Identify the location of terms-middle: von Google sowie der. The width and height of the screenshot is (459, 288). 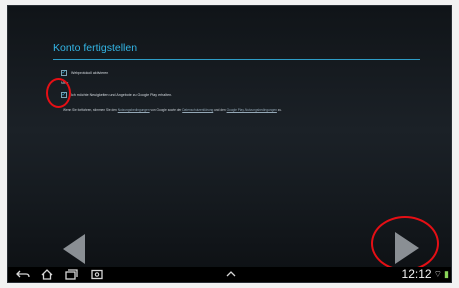
(166, 110).